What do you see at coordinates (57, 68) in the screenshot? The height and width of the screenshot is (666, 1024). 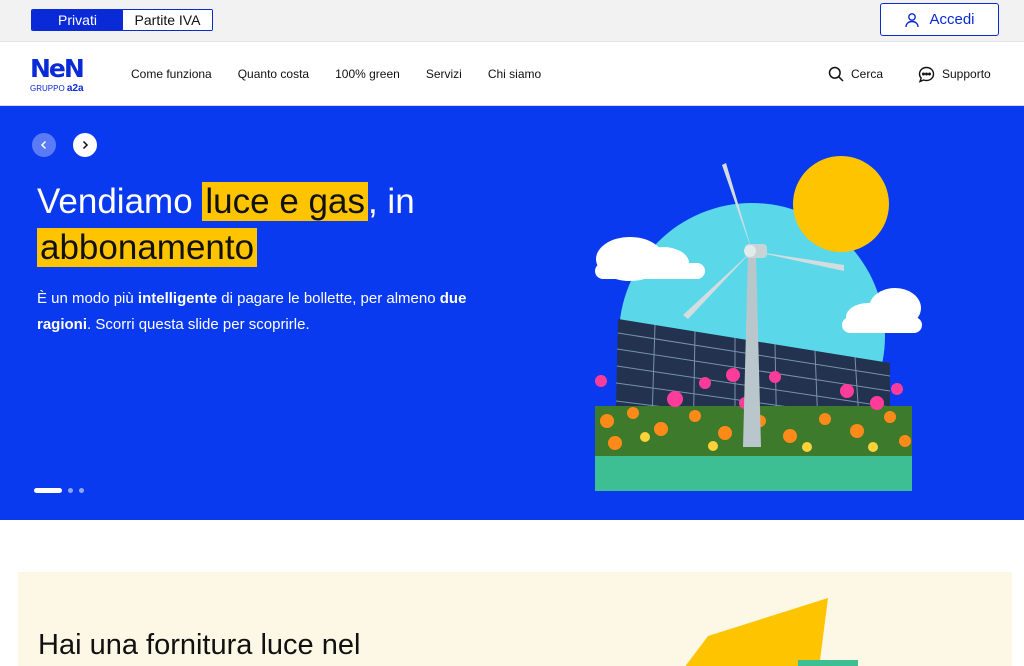 I see `logo-wordmark: NeN` at bounding box center [57, 68].